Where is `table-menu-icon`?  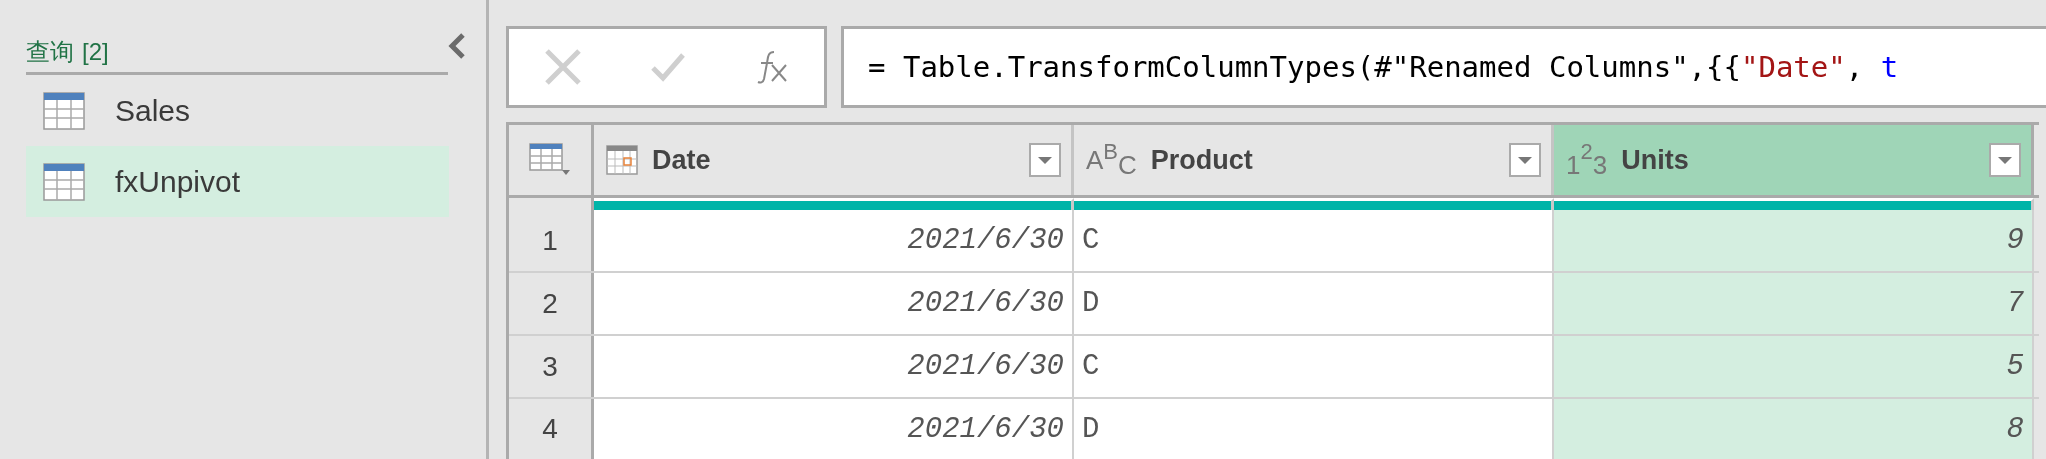 table-menu-icon is located at coordinates (550, 160).